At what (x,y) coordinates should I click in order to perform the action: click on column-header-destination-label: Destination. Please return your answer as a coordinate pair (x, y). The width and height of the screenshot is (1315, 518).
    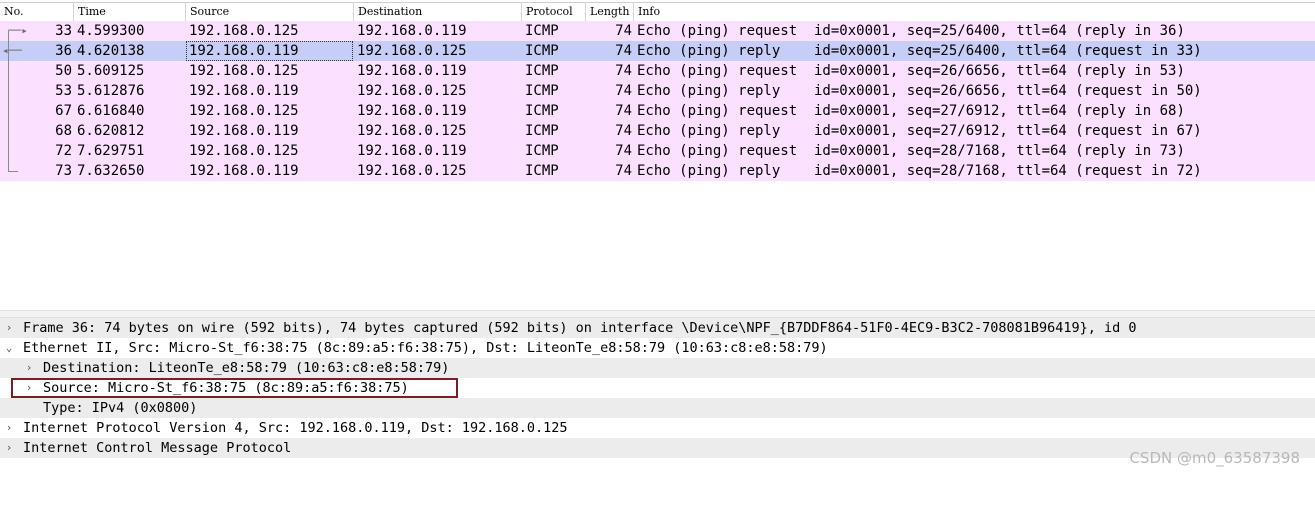
    Looking at the image, I should click on (390, 11).